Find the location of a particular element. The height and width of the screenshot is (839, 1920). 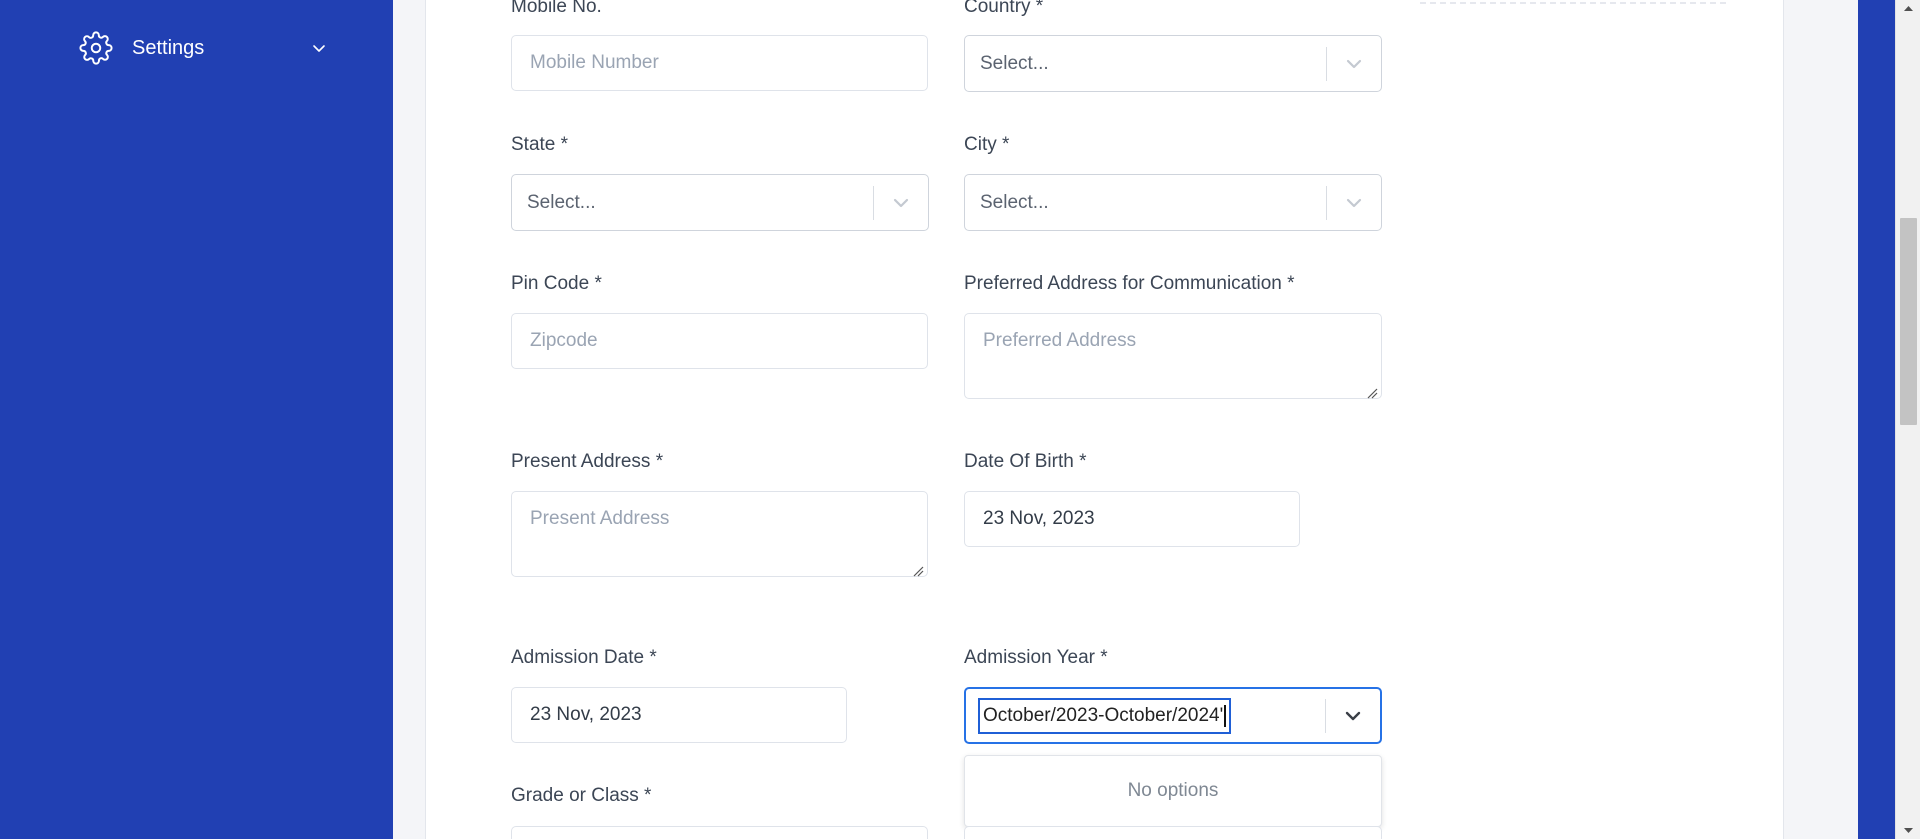

admission-date-input: 23 Nov, 2023 is located at coordinates (679, 715).